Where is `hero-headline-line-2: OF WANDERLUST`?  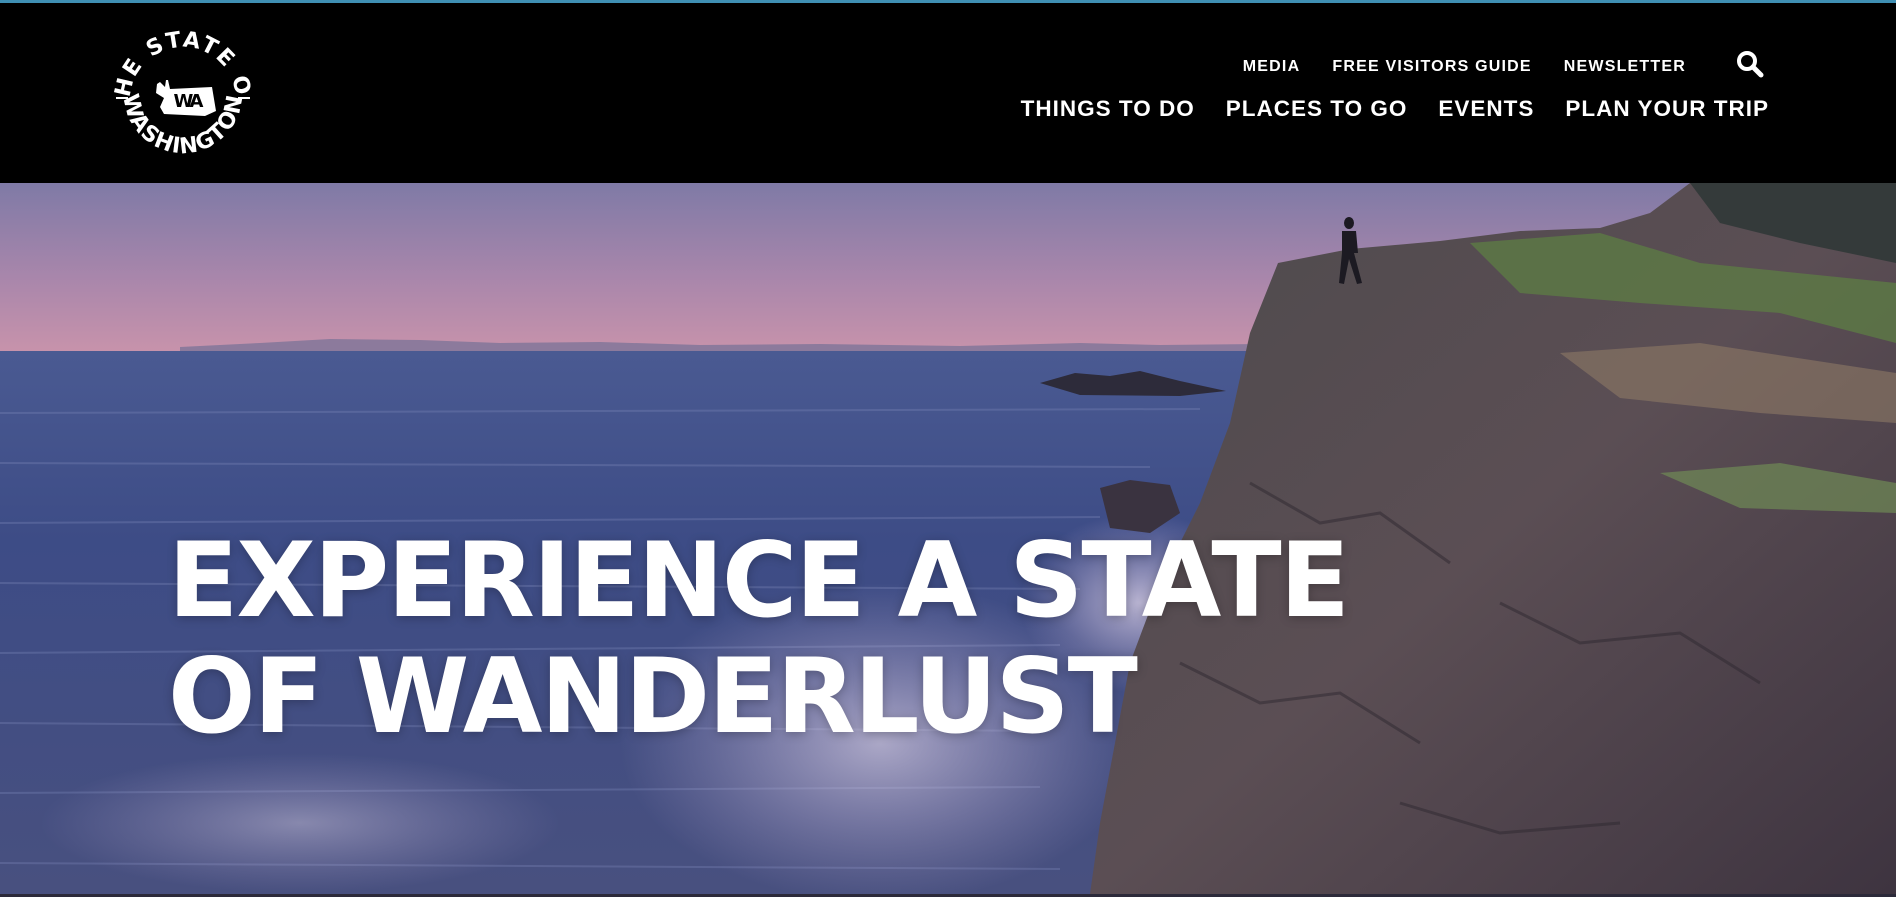 hero-headline-line-2: OF WANDERLUST is located at coordinates (653, 697).